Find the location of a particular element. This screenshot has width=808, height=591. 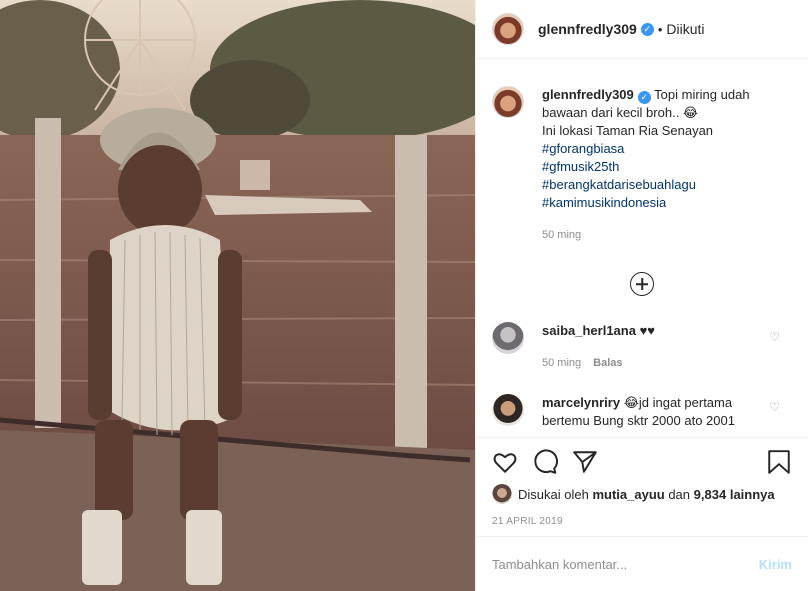

bookmark-icon is located at coordinates (779, 462).